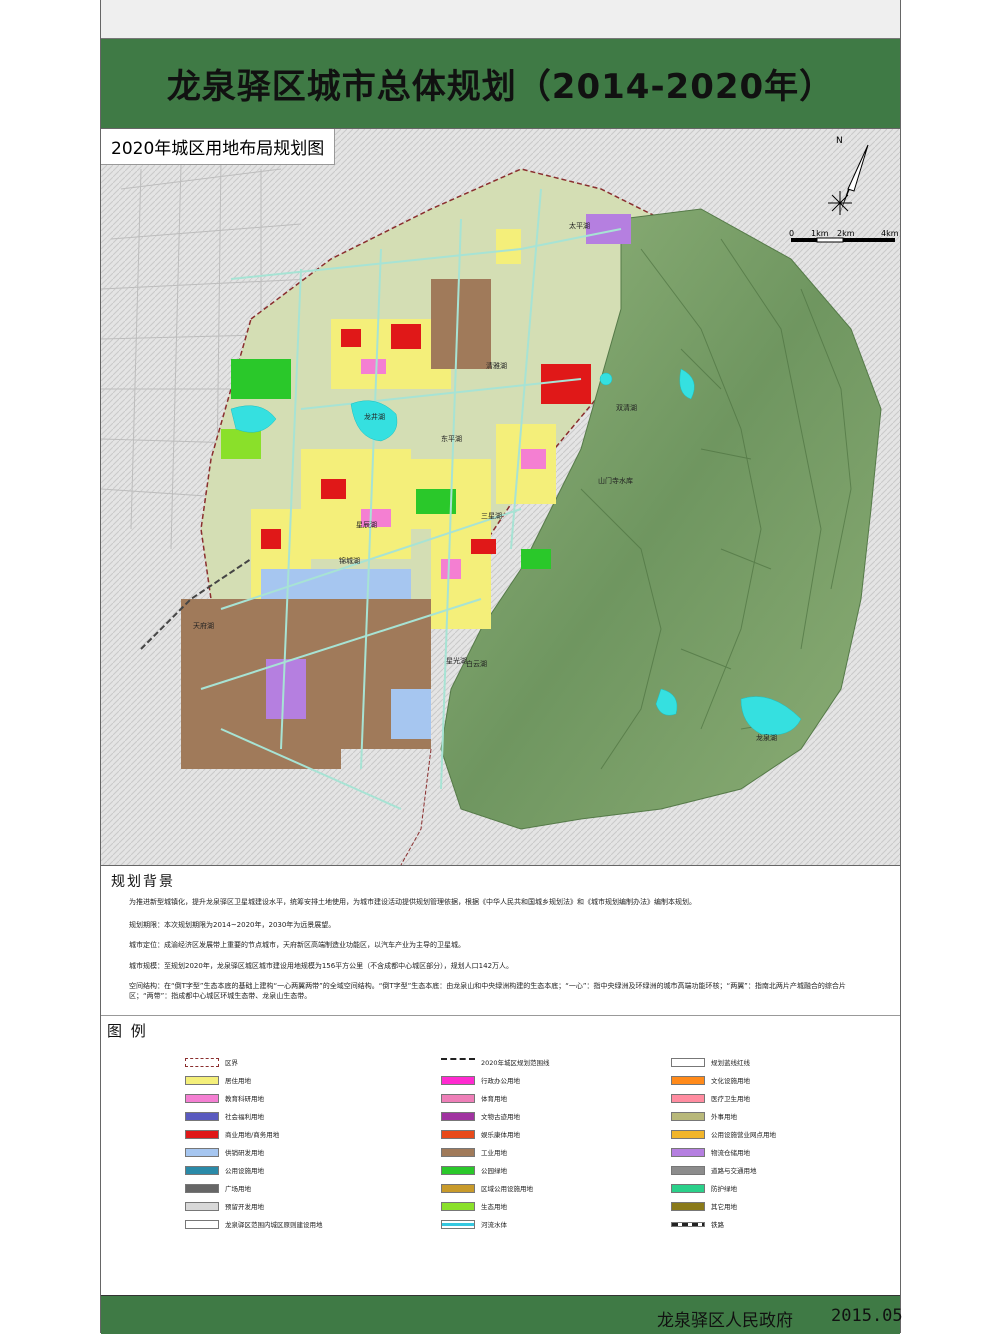  I want to click on legend-label: 规划蓝线红线, so click(730, 1063).